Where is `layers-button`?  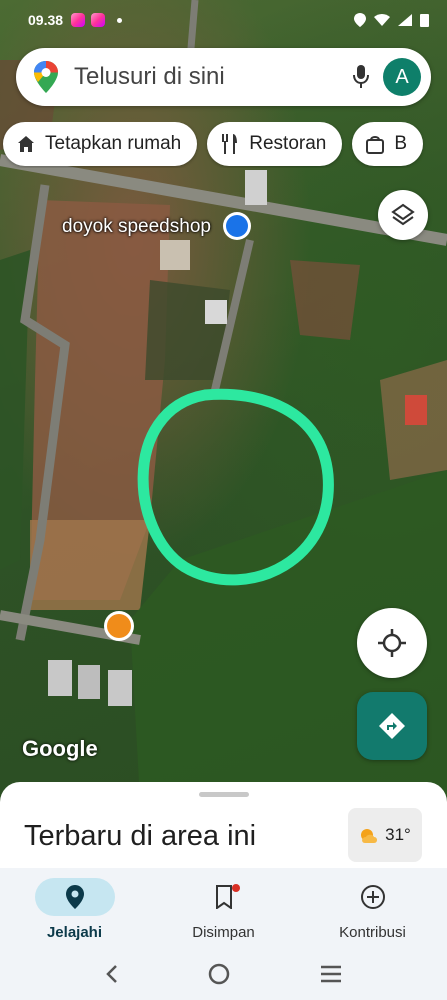
layers-button is located at coordinates (403, 215).